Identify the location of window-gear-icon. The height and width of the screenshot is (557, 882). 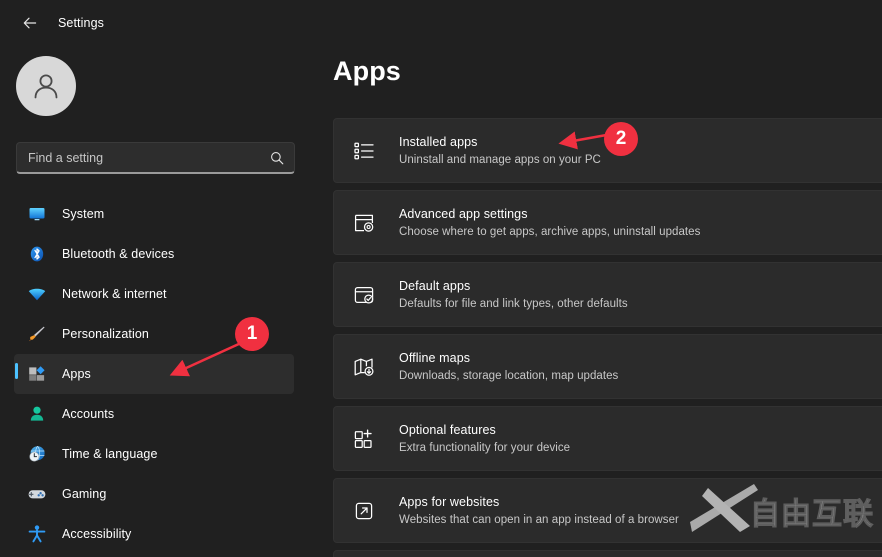
(364, 223).